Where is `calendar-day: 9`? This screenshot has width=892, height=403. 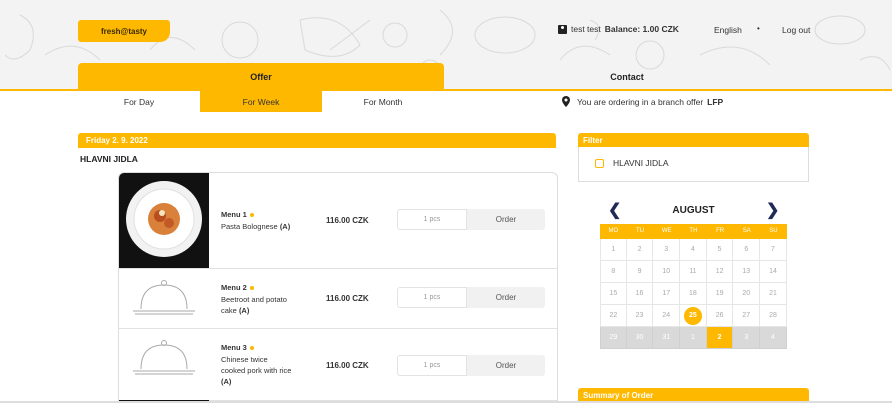 calendar-day: 9 is located at coordinates (640, 272).